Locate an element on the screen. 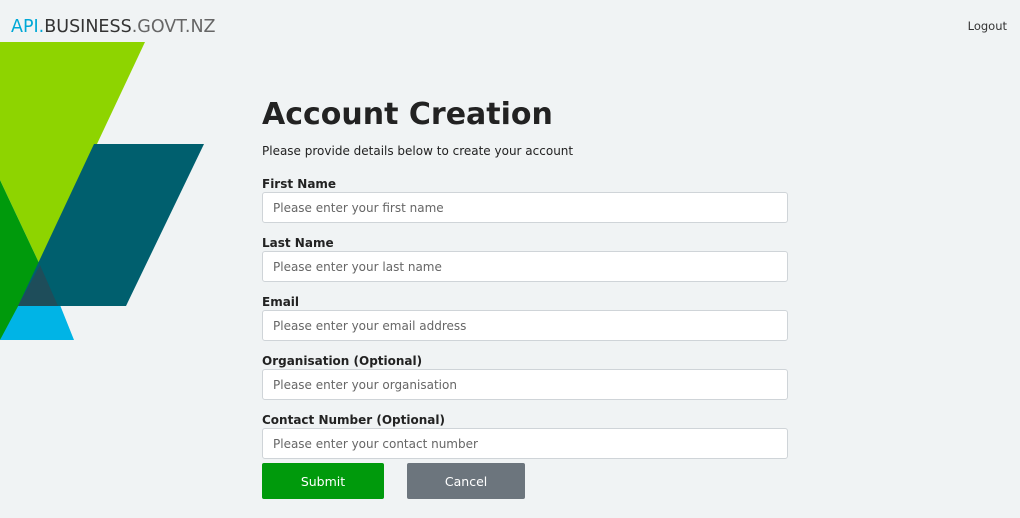 The height and width of the screenshot is (518, 1020). email-input is located at coordinates (525, 325).